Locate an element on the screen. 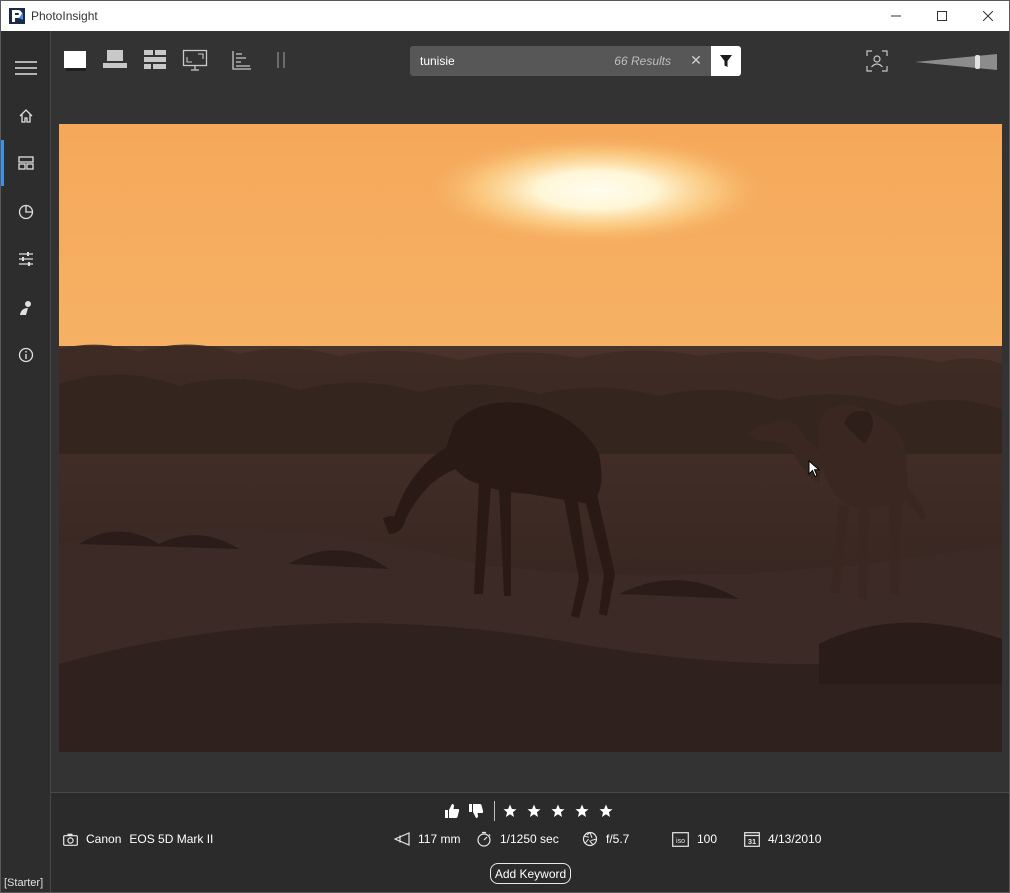 Image resolution: width=1010 pixels, height=893 pixels. home-icon is located at coordinates (26, 116).